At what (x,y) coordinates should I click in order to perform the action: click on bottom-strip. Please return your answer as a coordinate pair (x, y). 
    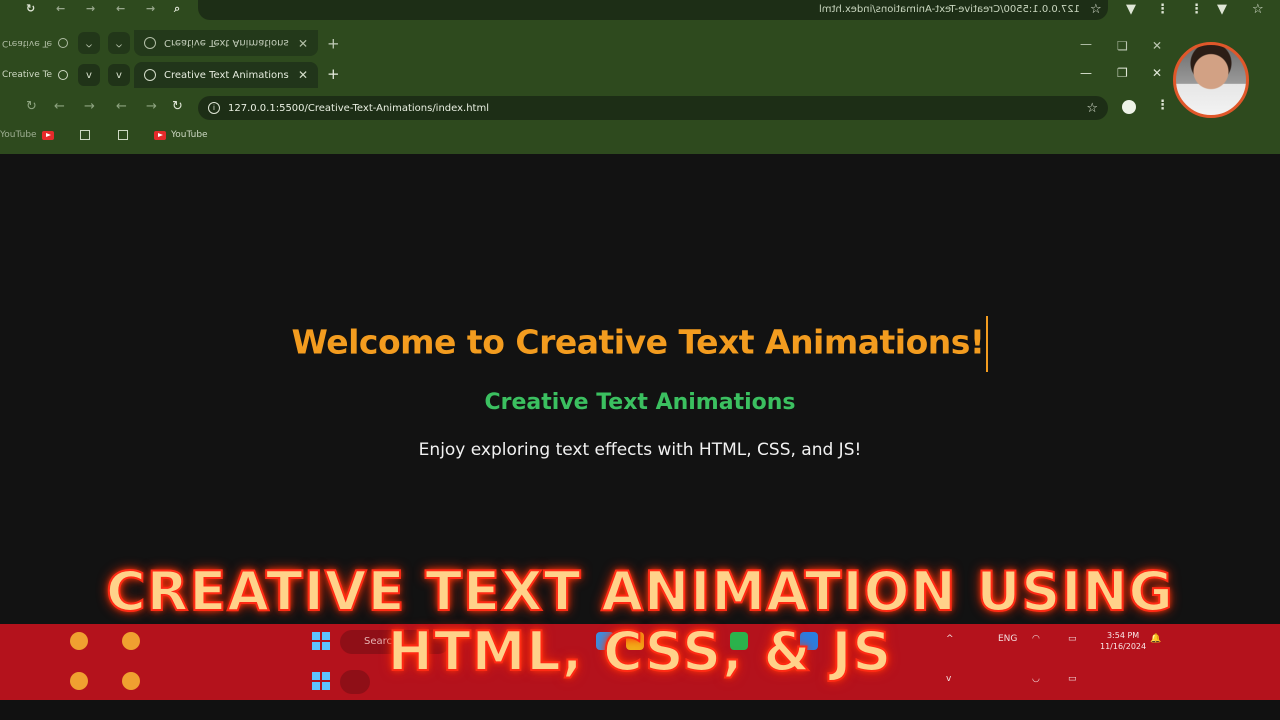
    Looking at the image, I should click on (640, 710).